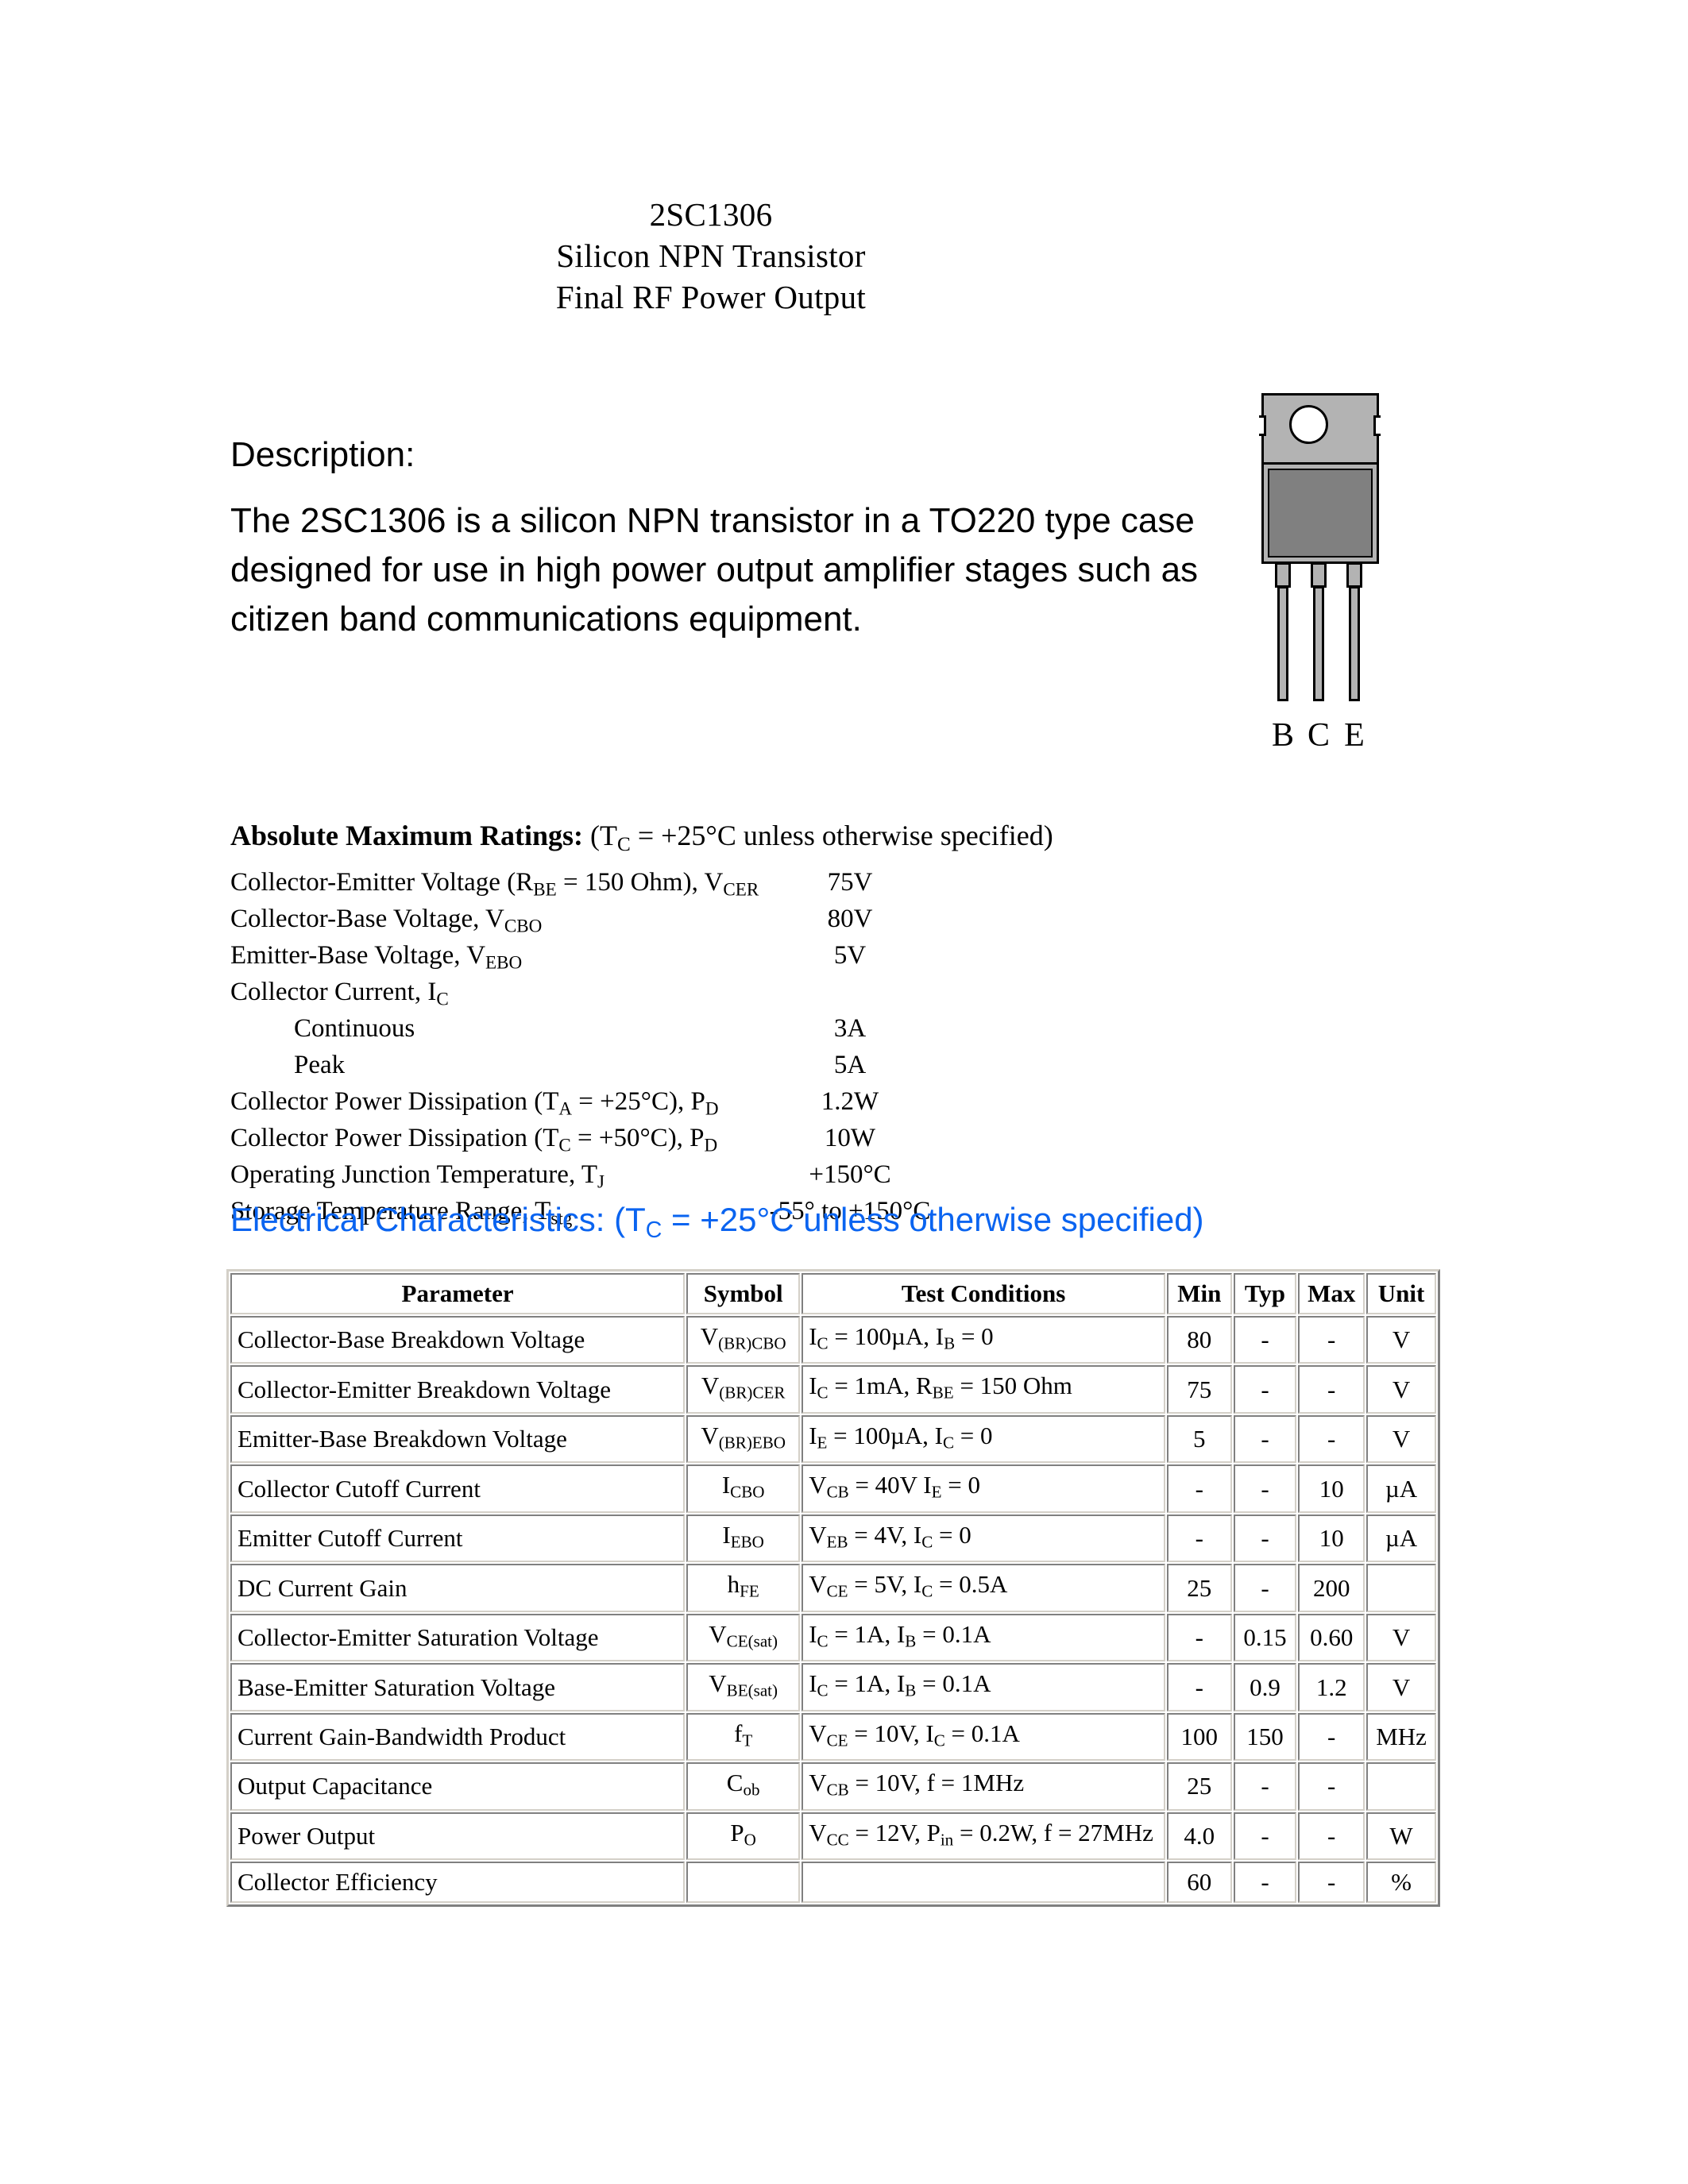 The width and height of the screenshot is (1688, 2184). What do you see at coordinates (1309, 424) in the screenshot?
I see `package-mounting-hole` at bounding box center [1309, 424].